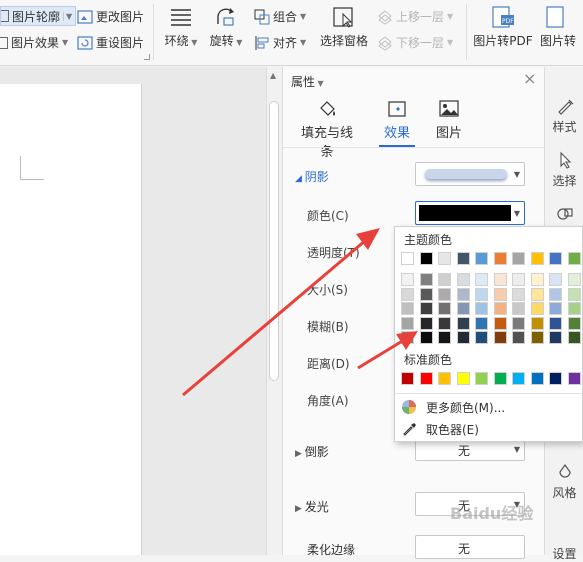  What do you see at coordinates (38, 16) in the screenshot?
I see `picture-outline-button: 图片轮廓 ▼` at bounding box center [38, 16].